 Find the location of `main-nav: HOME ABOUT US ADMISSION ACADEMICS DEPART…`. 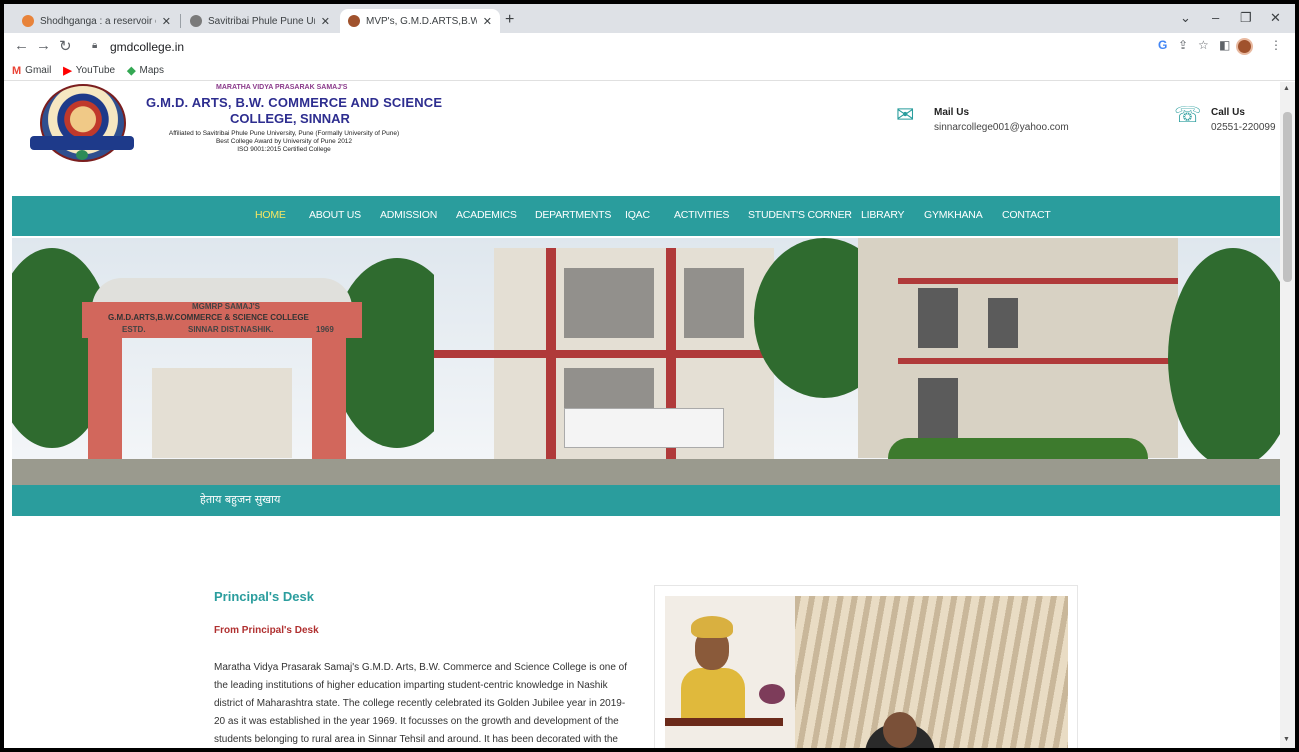

main-nav: HOME ABOUT US ADMISSION ACADEMICS DEPART… is located at coordinates (646, 216).